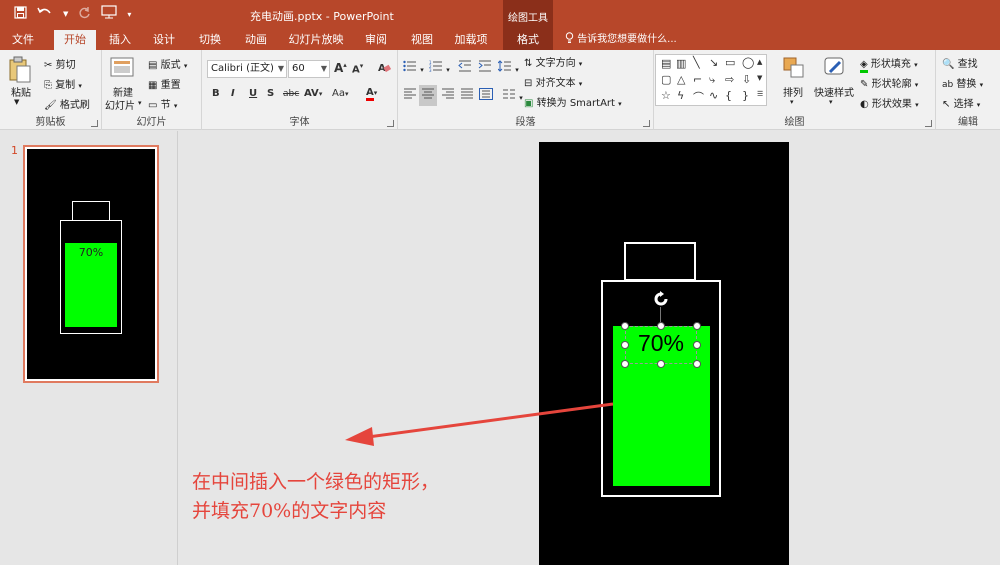 This screenshot has height=565, width=1000. What do you see at coordinates (84, 14) in the screenshot?
I see `redo-icon` at bounding box center [84, 14].